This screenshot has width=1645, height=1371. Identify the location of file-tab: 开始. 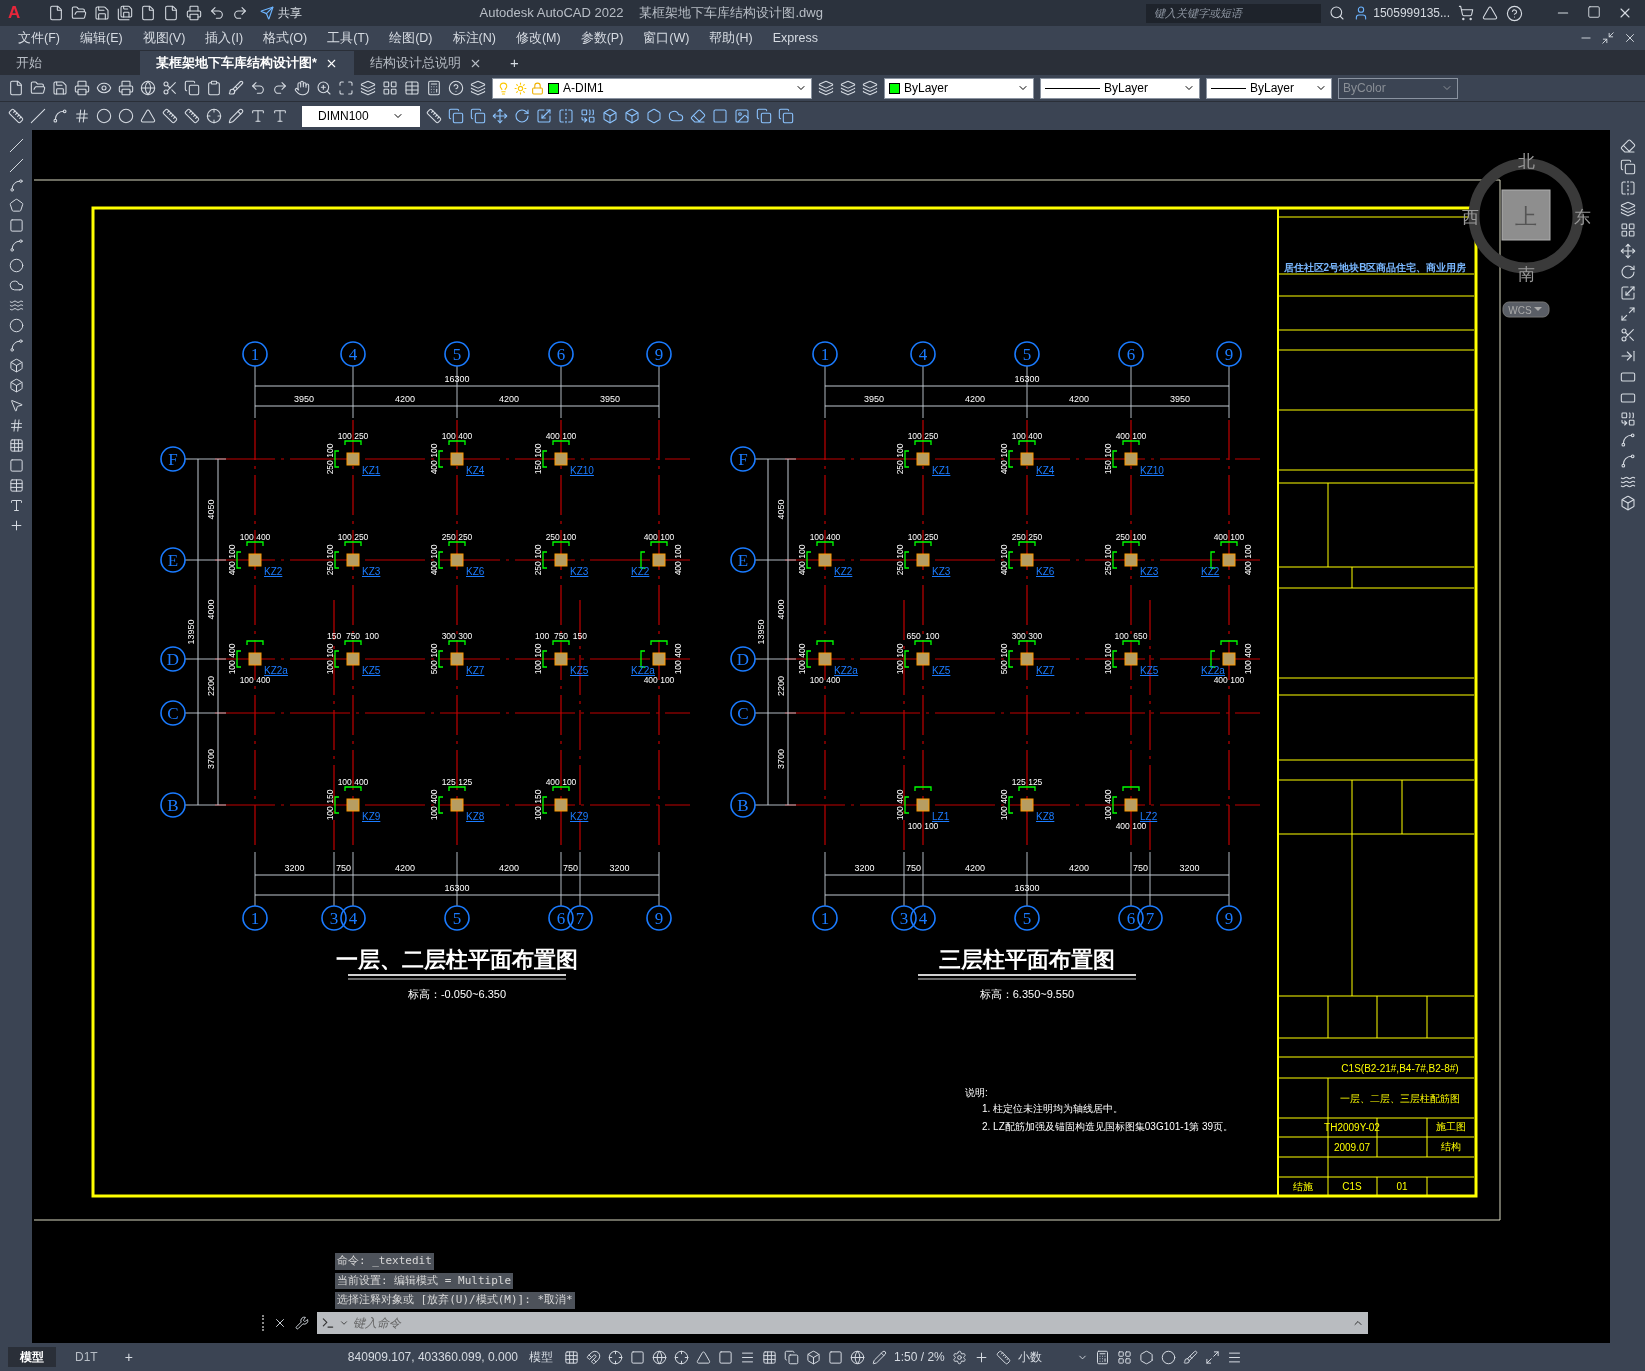
(70, 63).